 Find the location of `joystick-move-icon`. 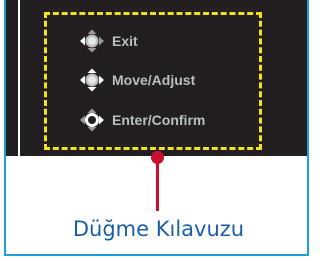

joystick-move-icon is located at coordinates (92, 80).